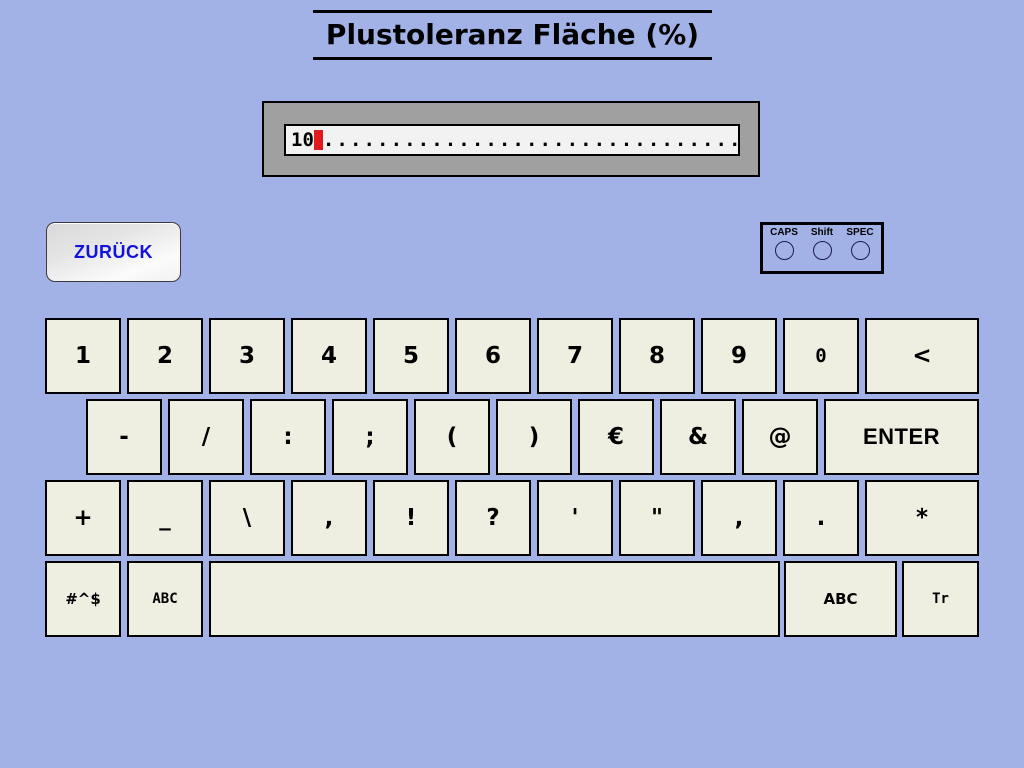  I want to click on key-underscore-label: _, so click(165, 518).